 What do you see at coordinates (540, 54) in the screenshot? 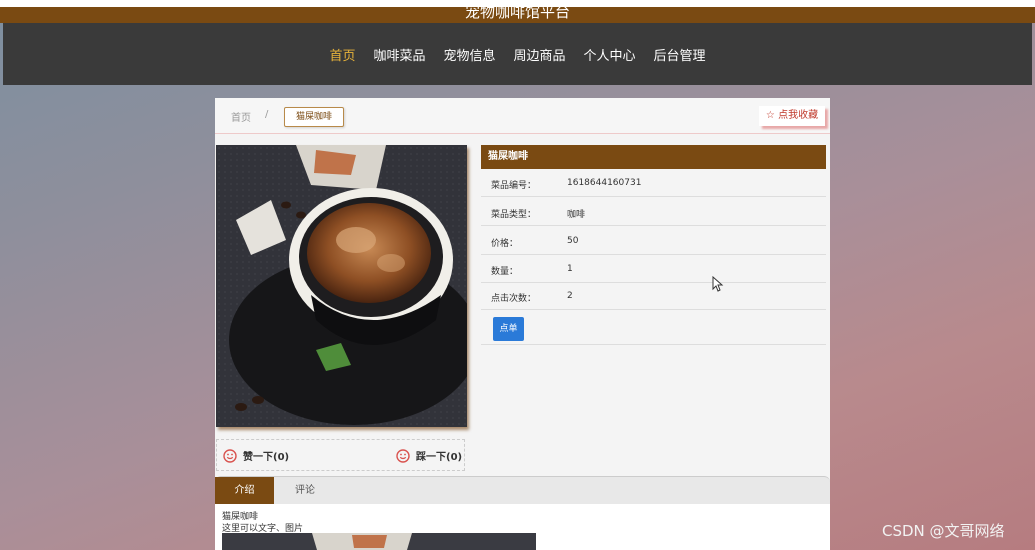
I see `nav-merchandise: 周边商品` at bounding box center [540, 54].